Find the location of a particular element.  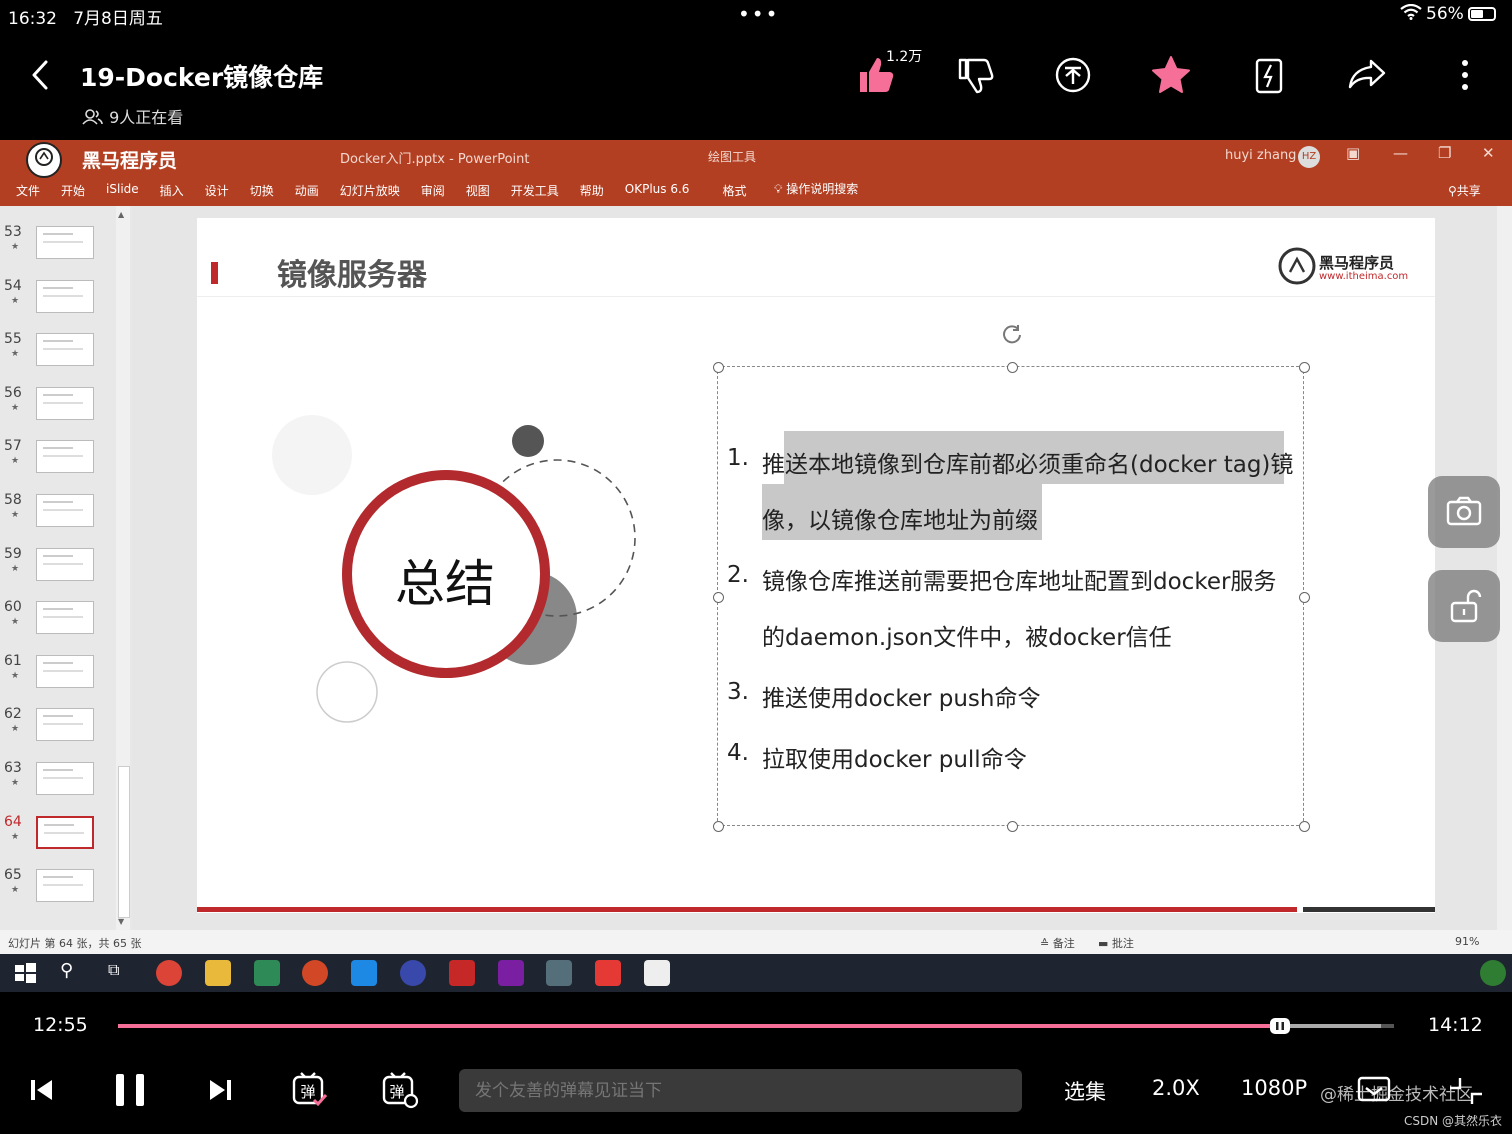

slide-title: 镜像服务器 is located at coordinates (352, 275).